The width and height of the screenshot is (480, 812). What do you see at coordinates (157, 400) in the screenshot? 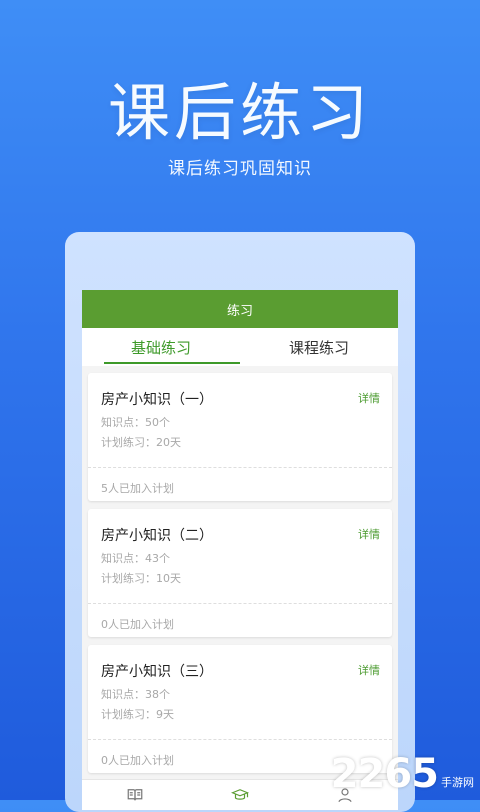
I see `card-title: 房产小知识（一）` at bounding box center [157, 400].